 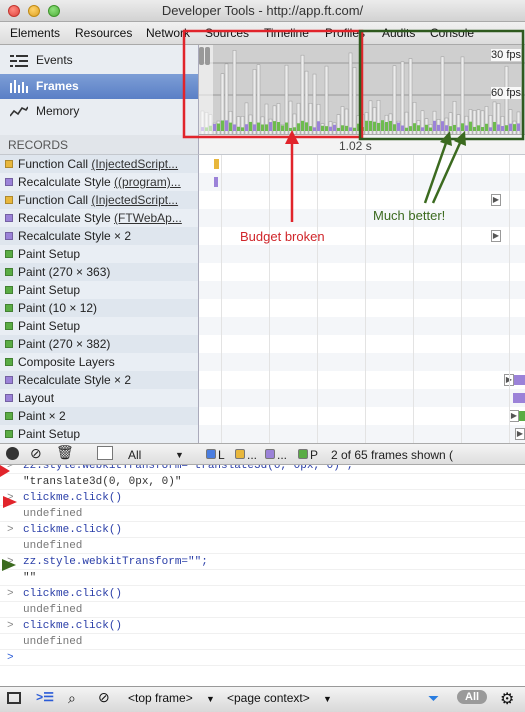 What do you see at coordinates (99, 272) in the screenshot?
I see `record-row: Paint (270 × 363)` at bounding box center [99, 272].